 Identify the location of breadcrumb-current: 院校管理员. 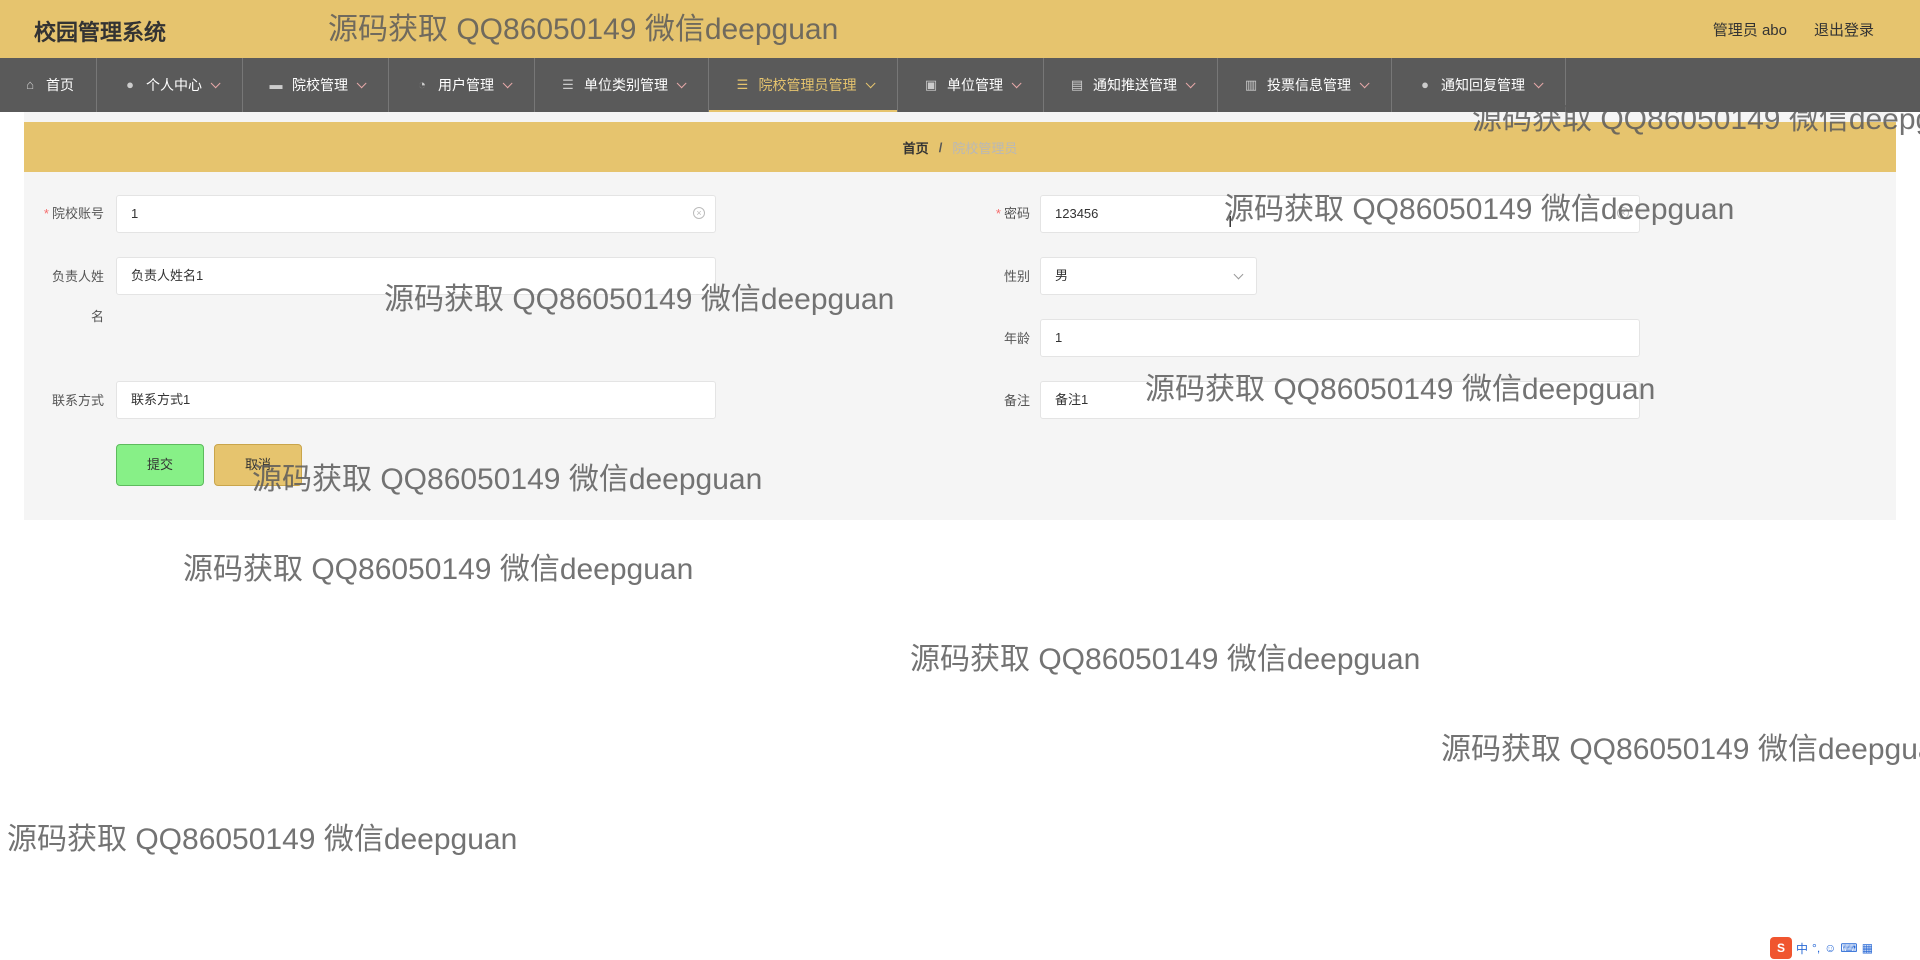
(985, 148).